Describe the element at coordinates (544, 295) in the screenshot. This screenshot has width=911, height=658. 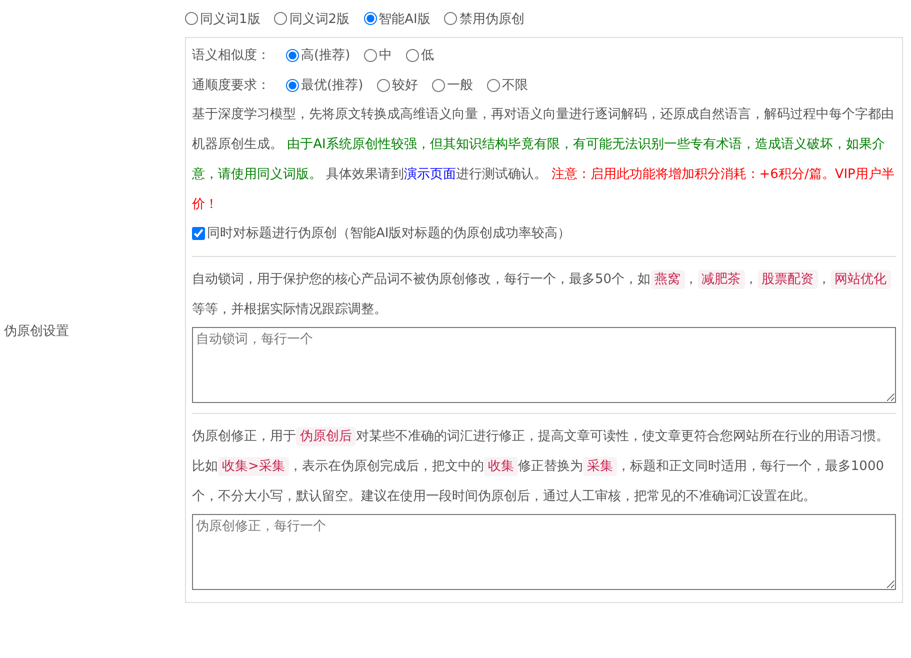
I see `lock-words-description: 自动锁词，用于保护您的核心产品词不被伪原创修改，每行一个，最多50个，如 燕窝 ， 减肥茶 ， 股票配资 ， 网站优化 等等，并根据实际情况跟踪调整。` at that location.